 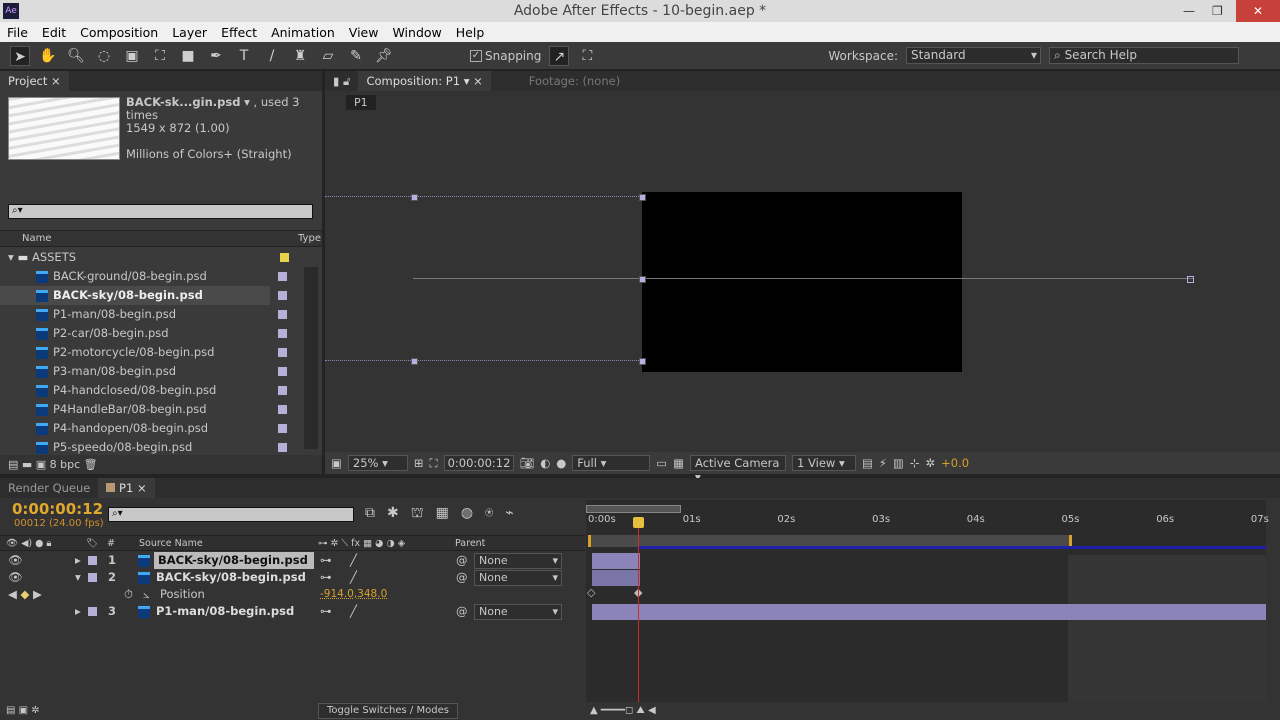 I want to click on eraser-tool-icon: ▱, so click(x=328, y=56).